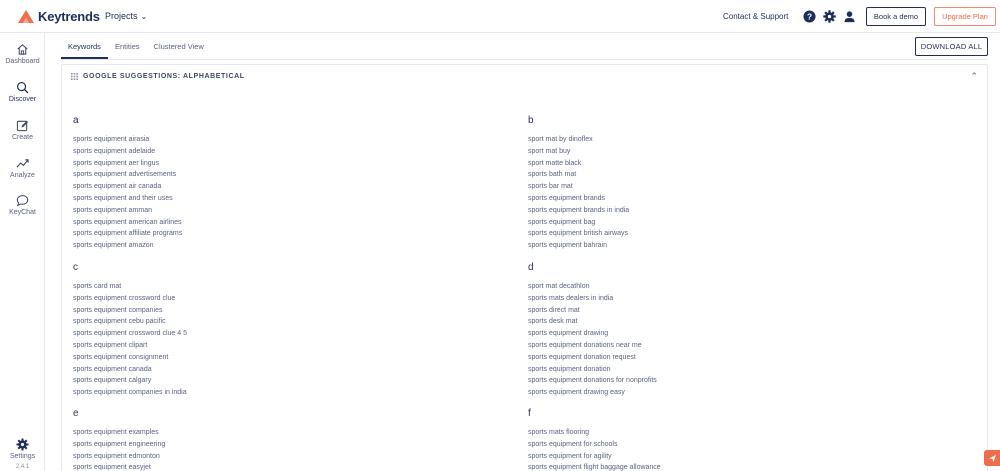 This screenshot has height=471, width=1000. Describe the element at coordinates (728, 311) in the screenshot. I see `keyword-item: sports direct mat` at that location.